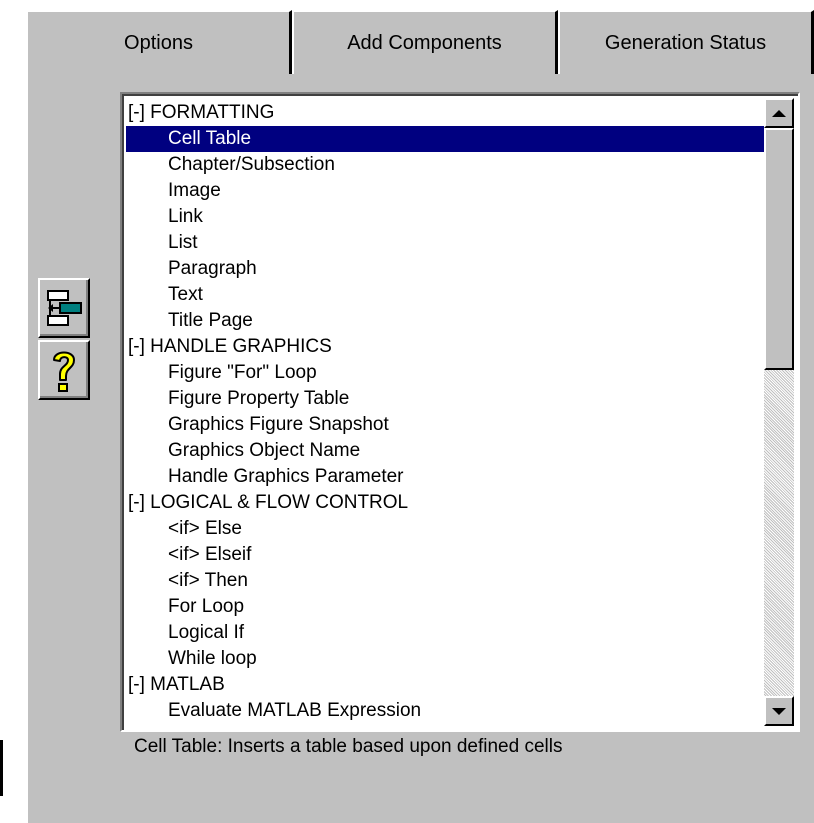  I want to click on scroll-down-button, so click(779, 711).